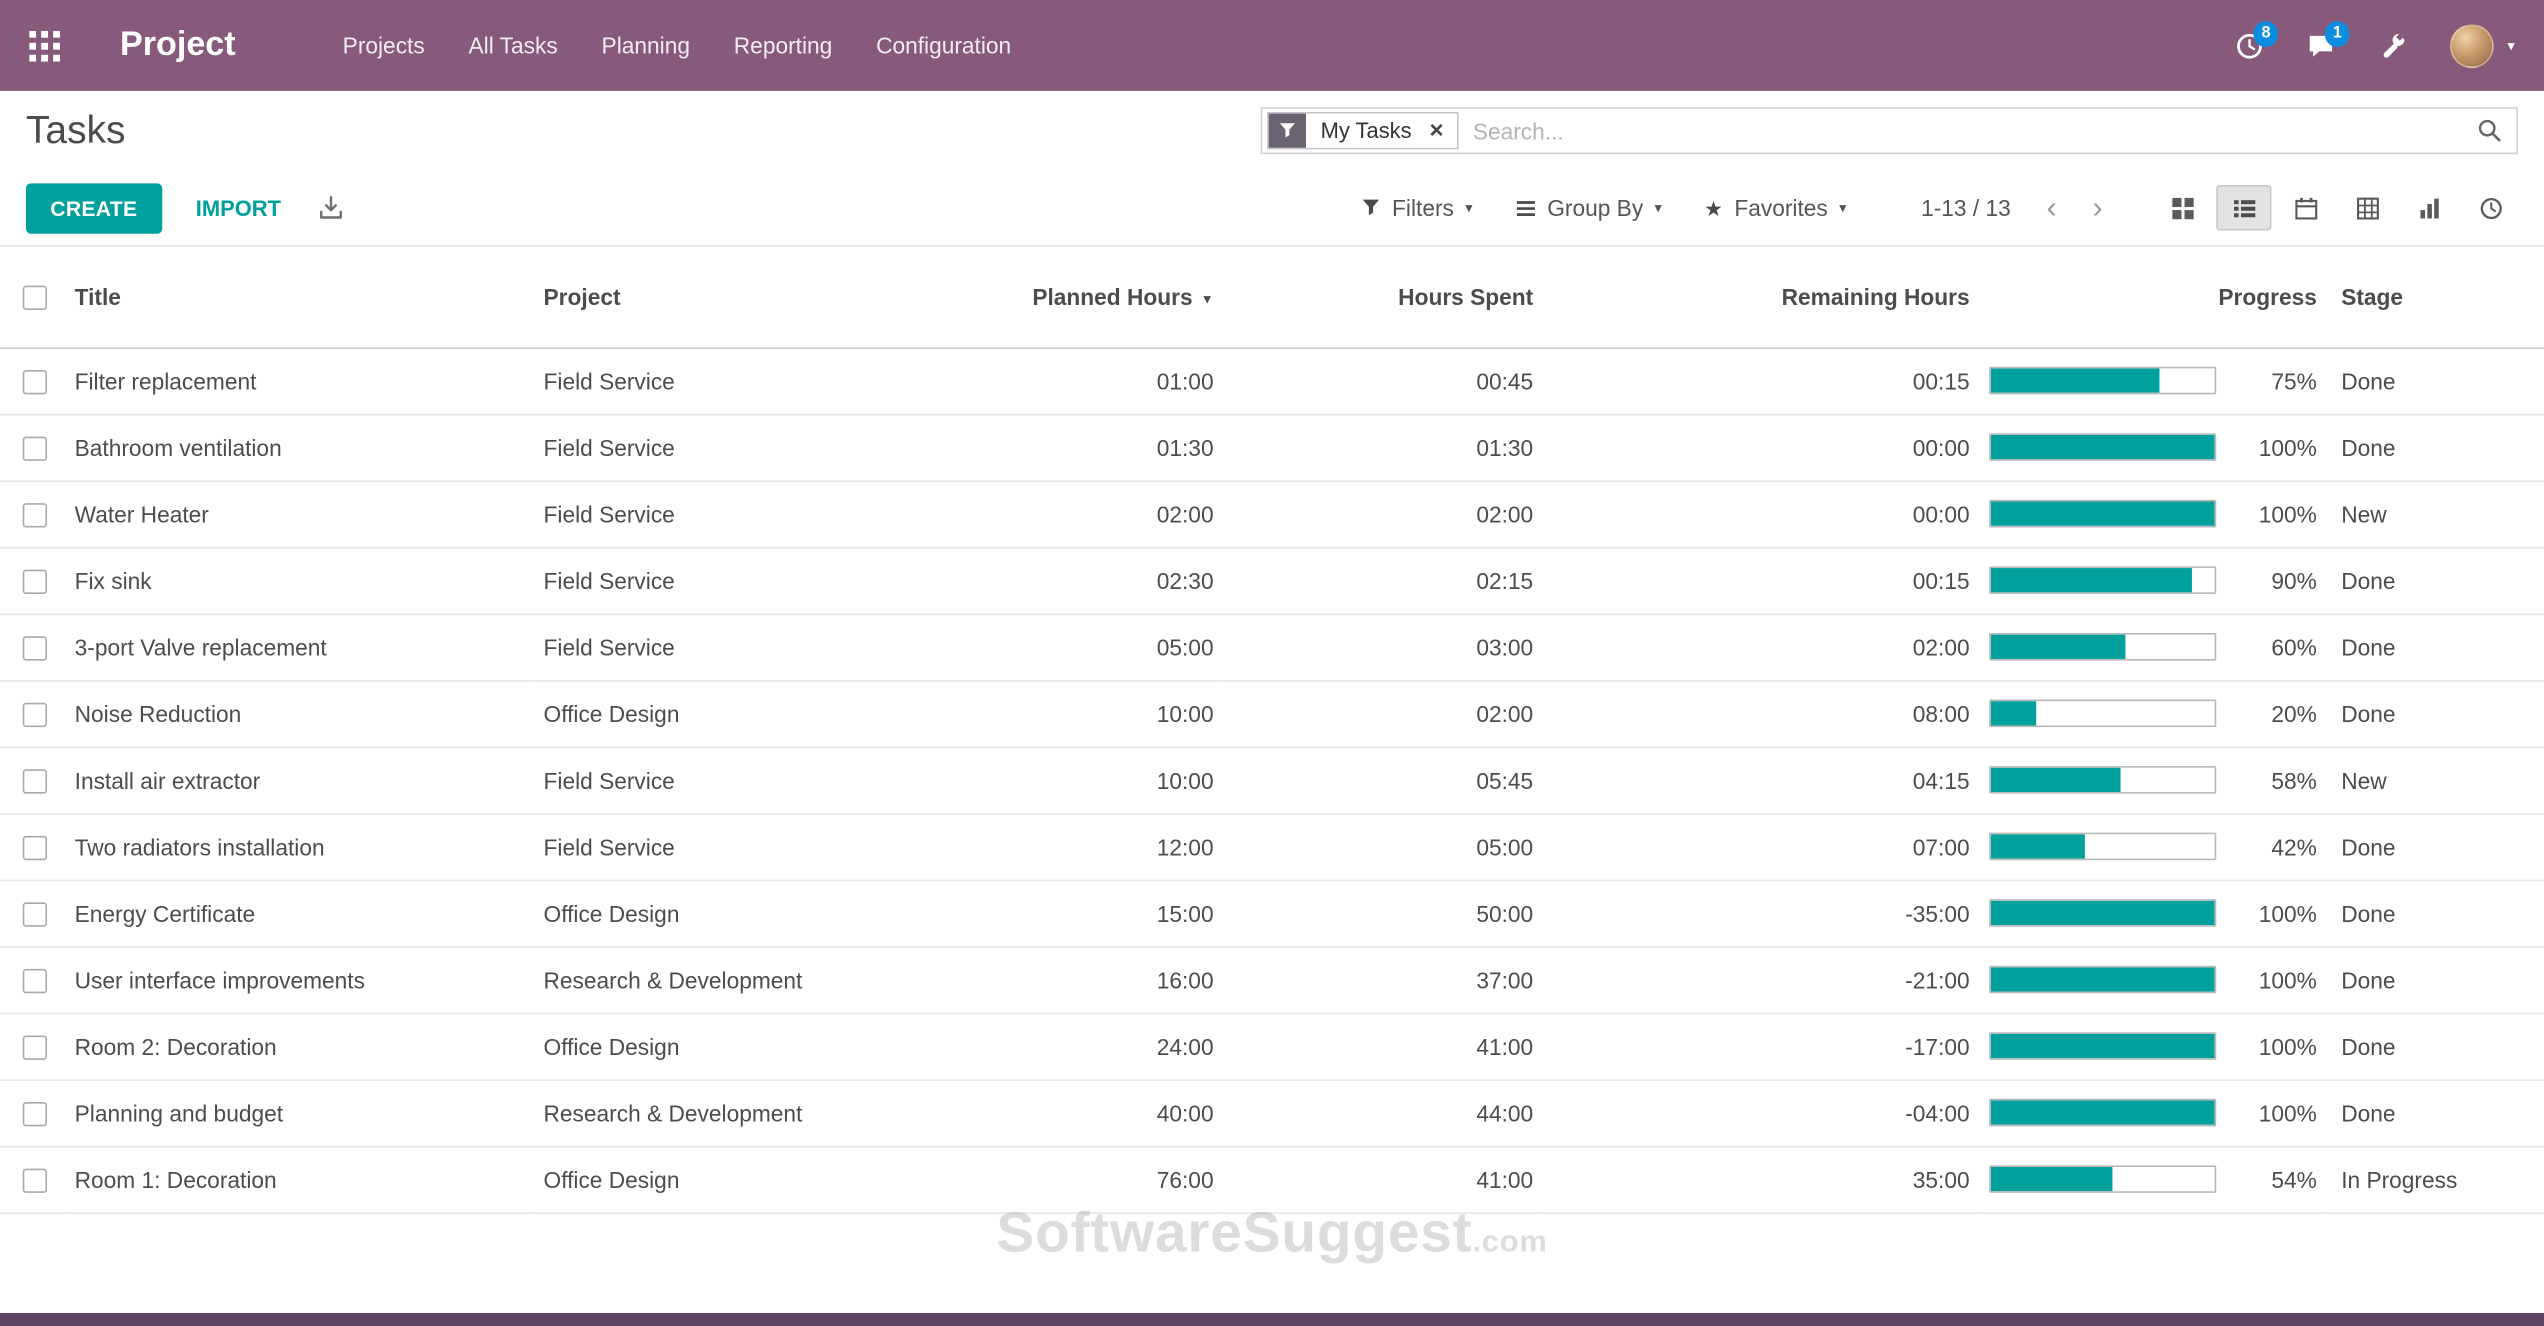  I want to click on menu-configuration: Configuration, so click(943, 45).